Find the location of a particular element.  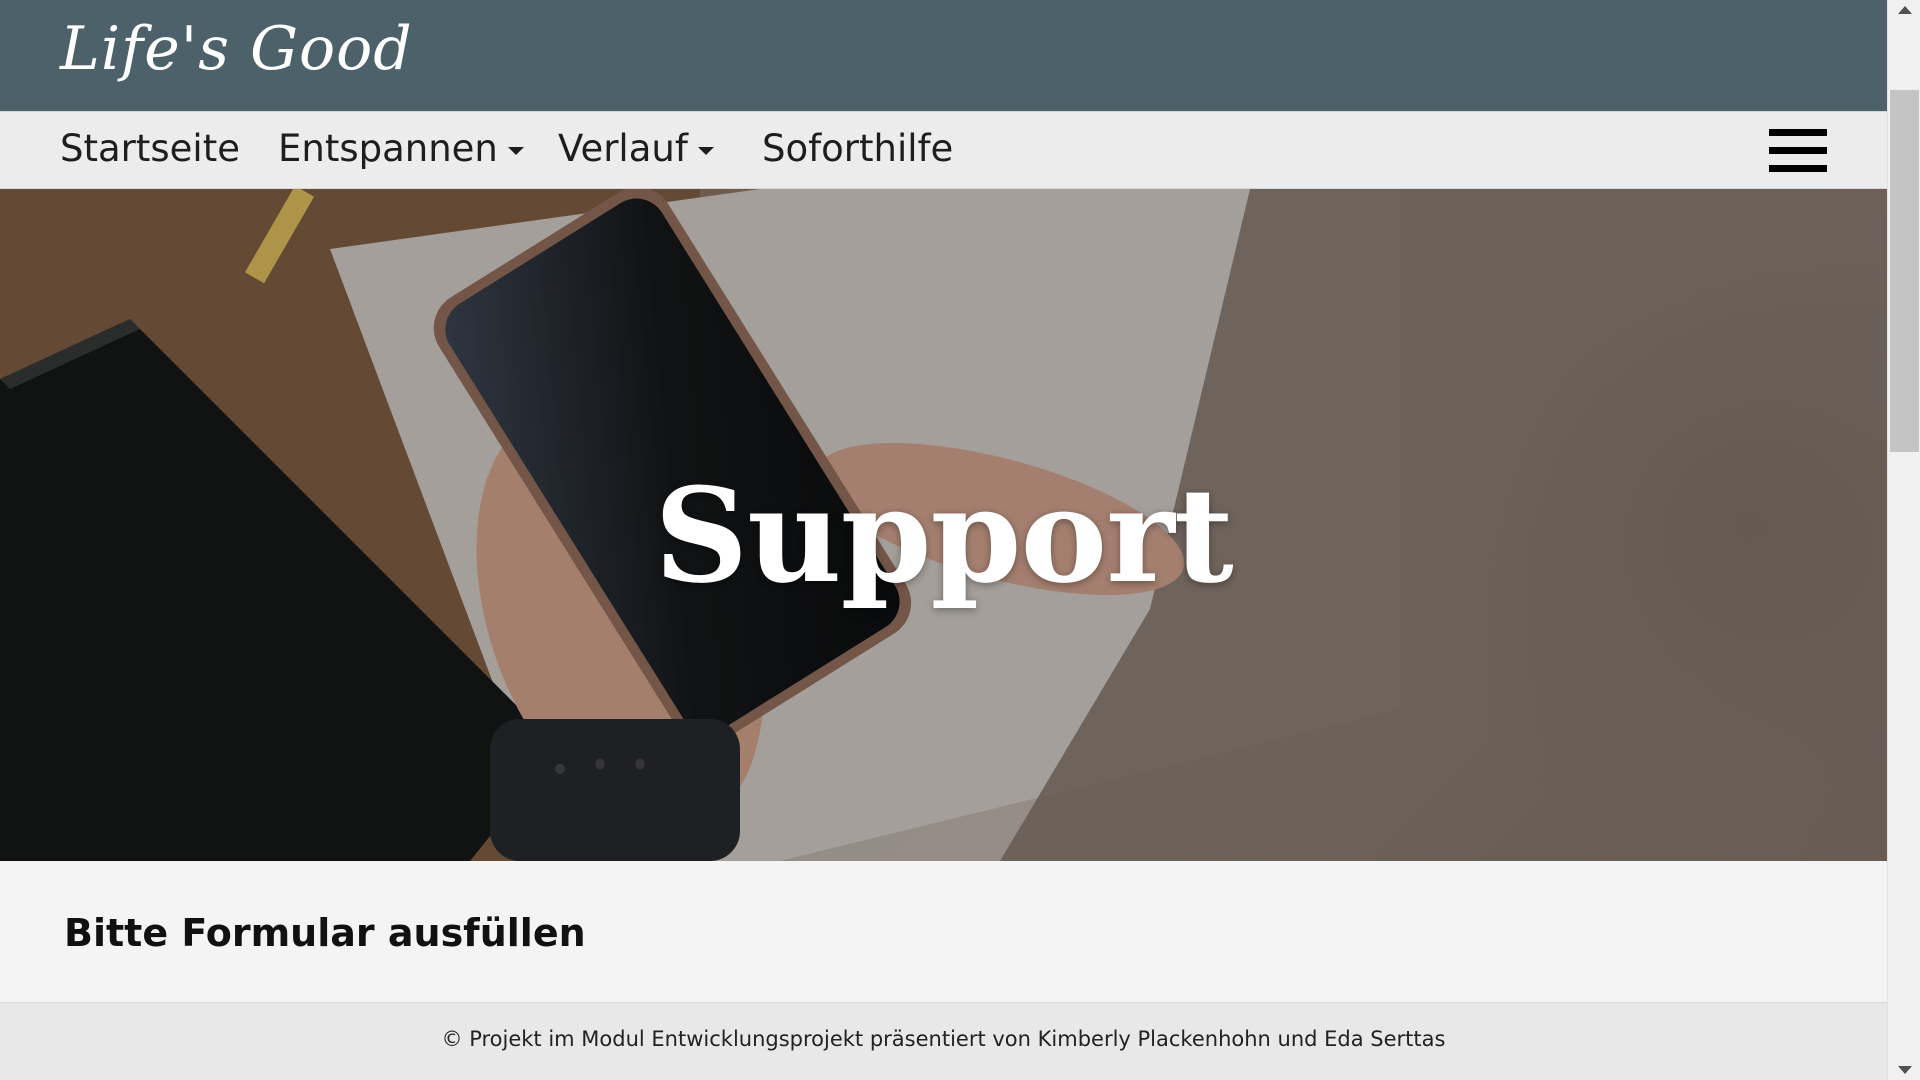

nav-item-label: Verlauf is located at coordinates (623, 148).